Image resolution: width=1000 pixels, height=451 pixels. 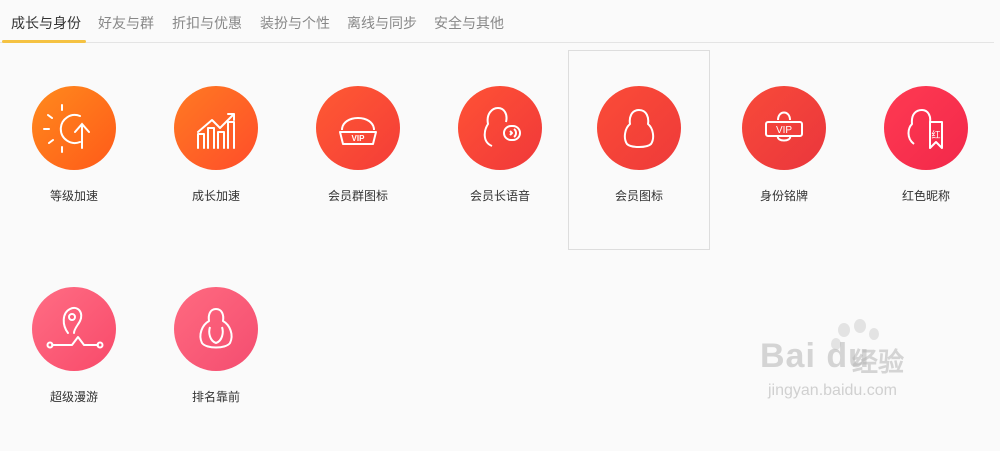 I want to click on feature-long-voice: 会员长语音, so click(x=497, y=150).